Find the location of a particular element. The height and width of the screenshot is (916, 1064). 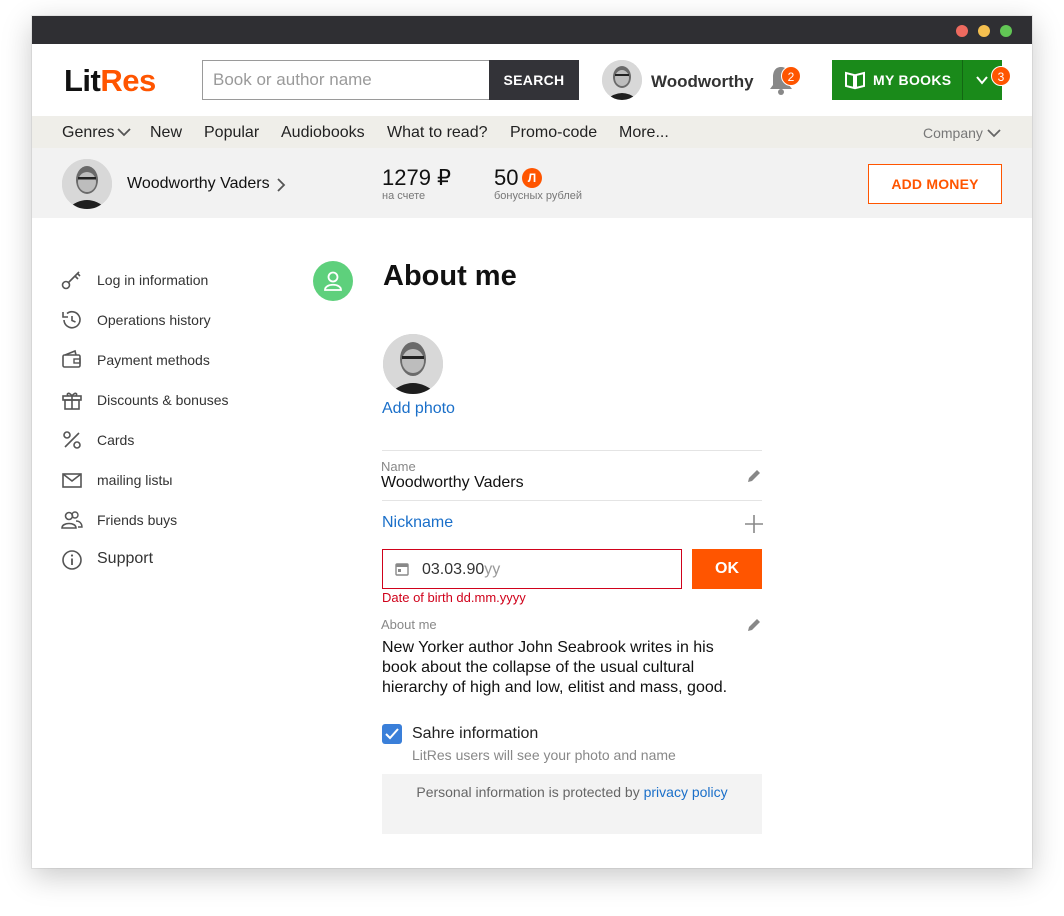

sidebar-item-support: Support is located at coordinates (190, 566).